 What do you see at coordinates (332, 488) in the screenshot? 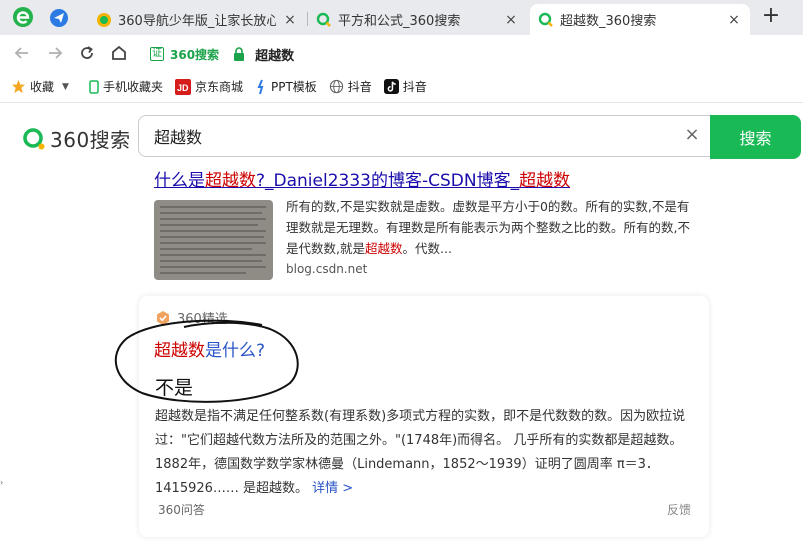
I see `details-link: 详情 >` at bounding box center [332, 488].